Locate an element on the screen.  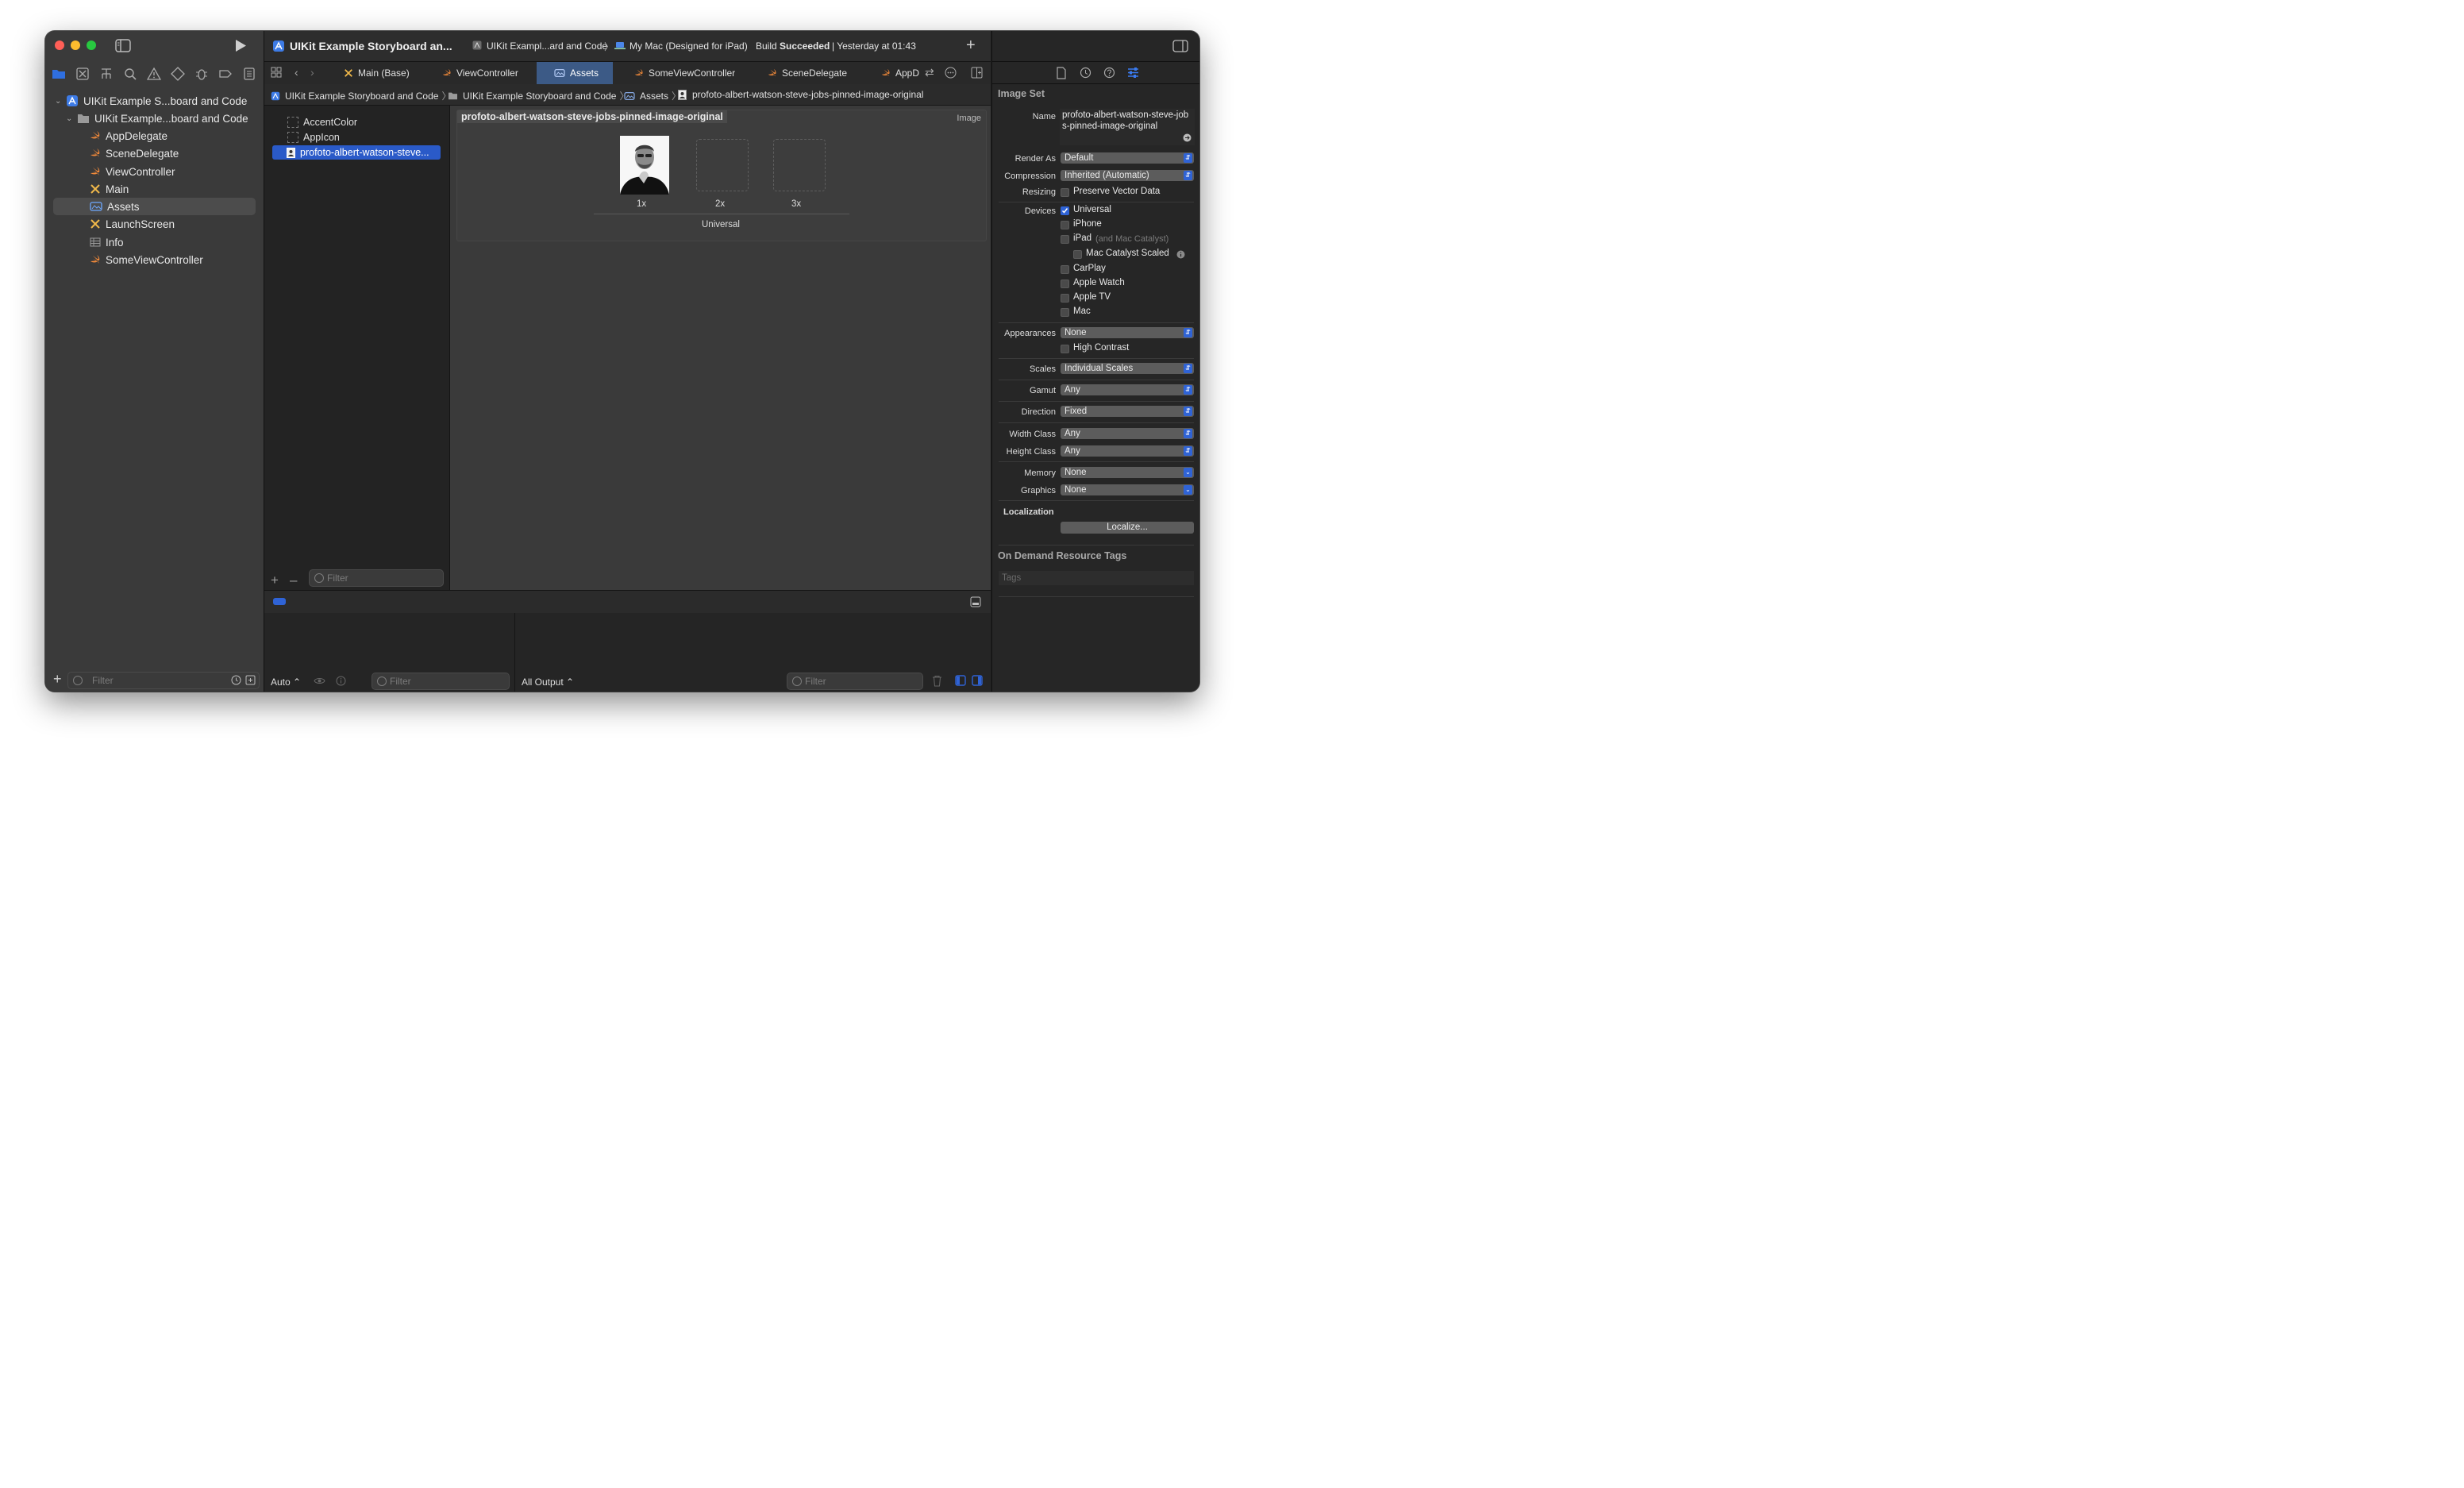
tree-item-project: ⌄ UIKit Example S...board and Code is located at coordinates (154, 101).